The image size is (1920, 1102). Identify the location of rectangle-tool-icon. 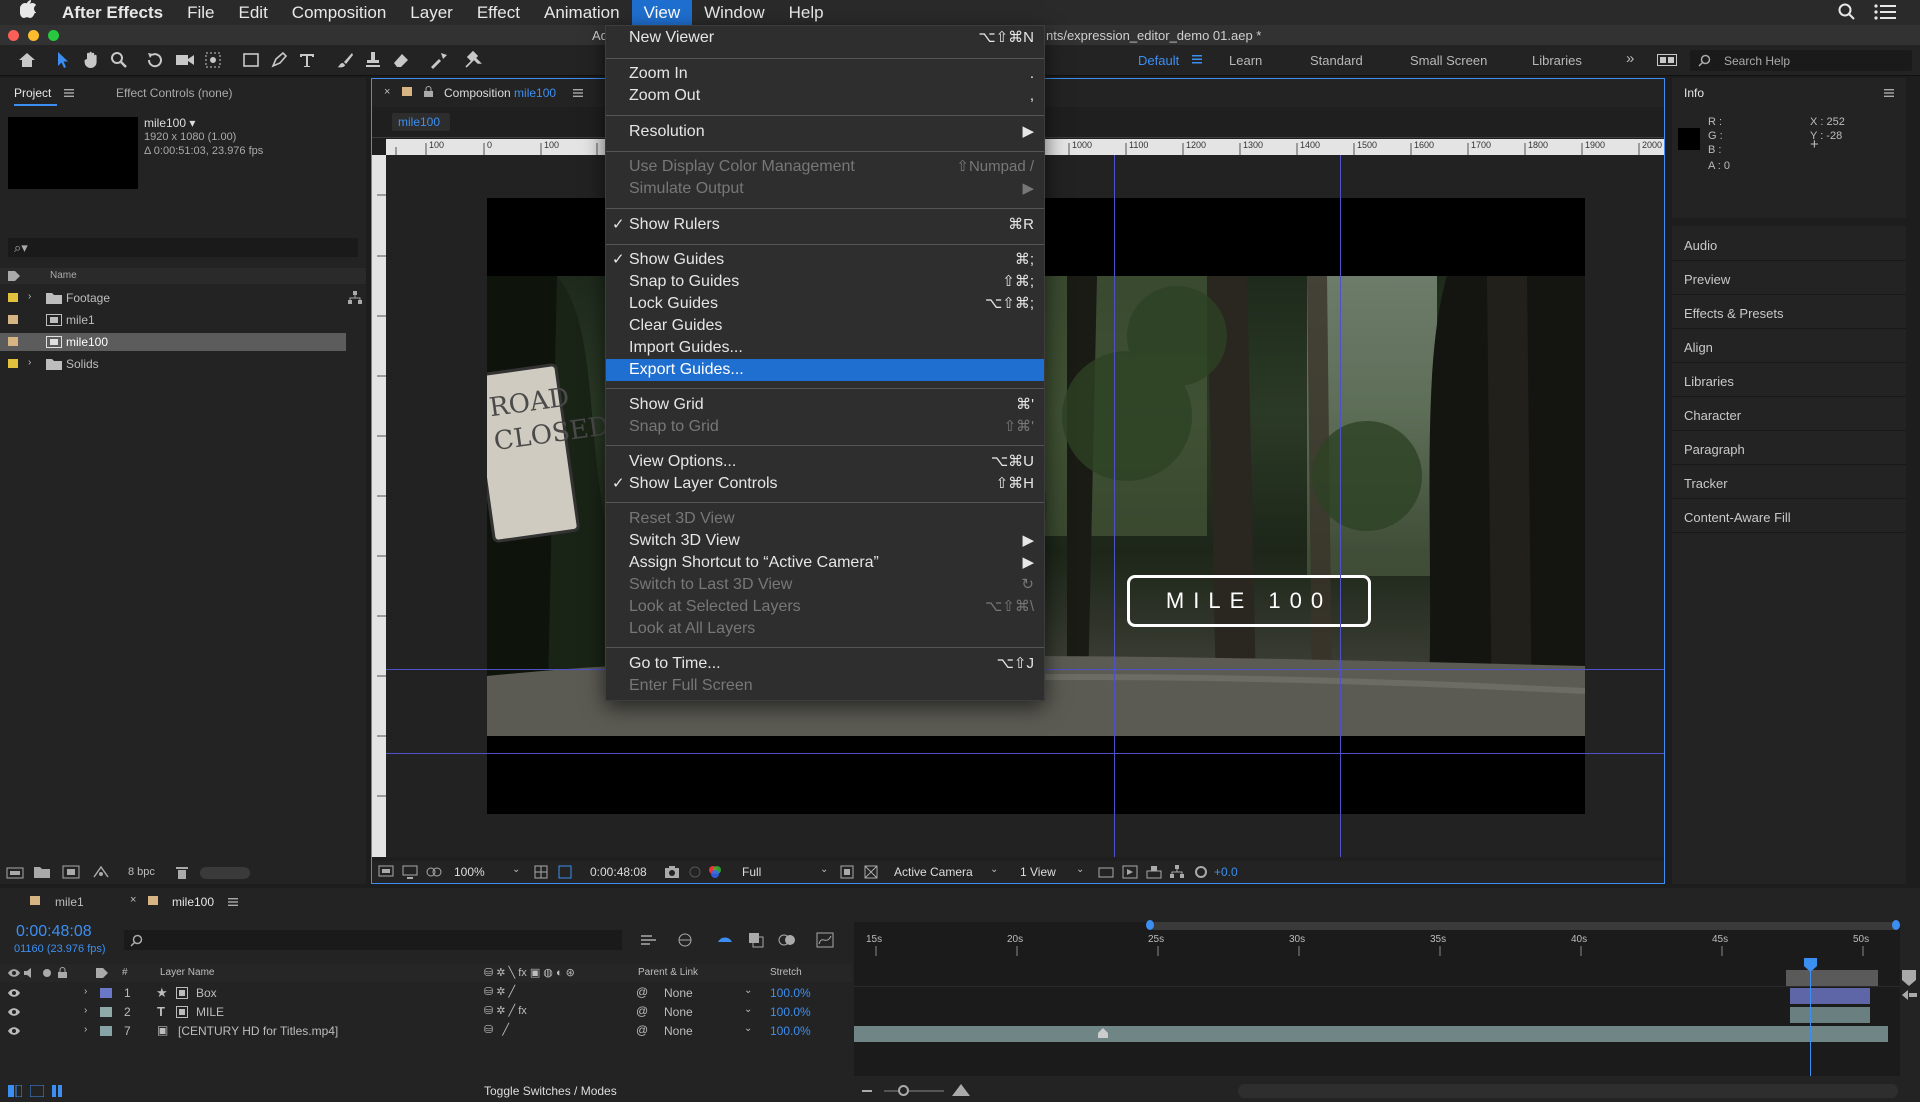
(251, 60).